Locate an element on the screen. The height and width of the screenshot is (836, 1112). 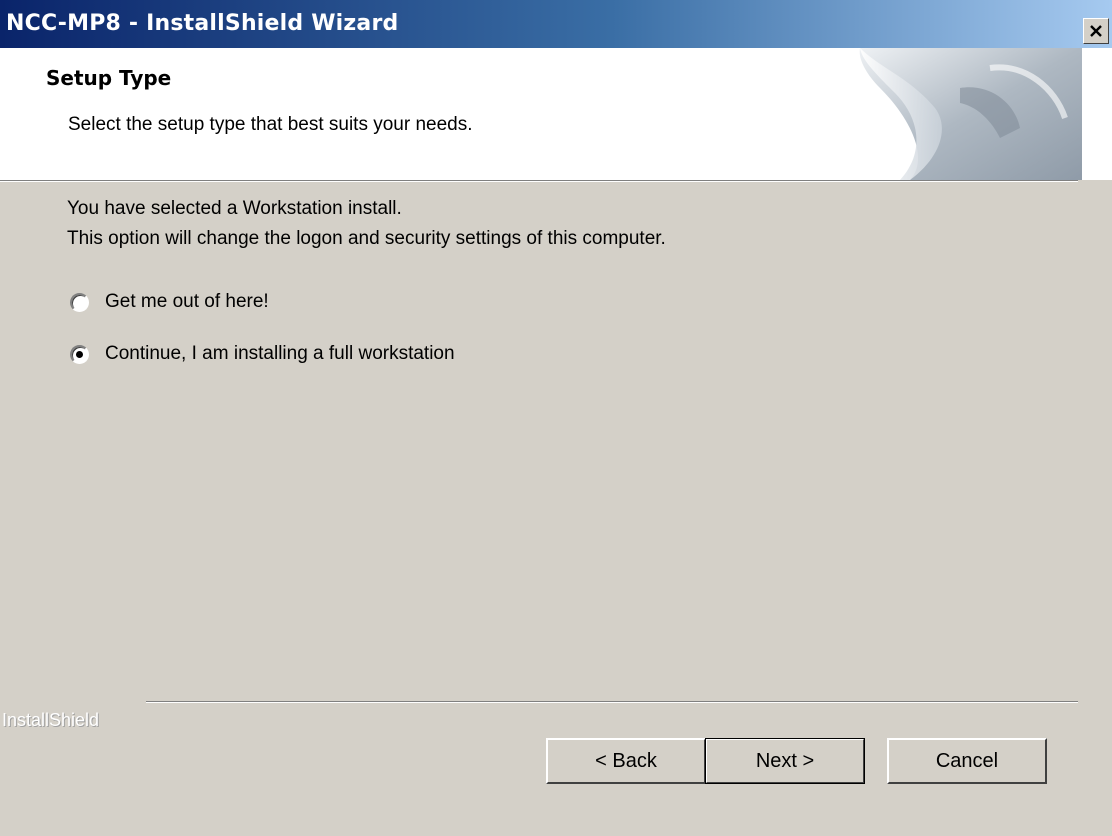
radio-button-selected is located at coordinates (79, 354).